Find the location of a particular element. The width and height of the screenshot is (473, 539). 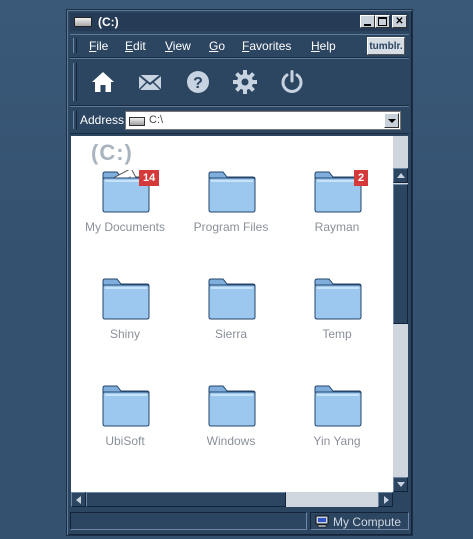

toolbar: ? is located at coordinates (239, 82).